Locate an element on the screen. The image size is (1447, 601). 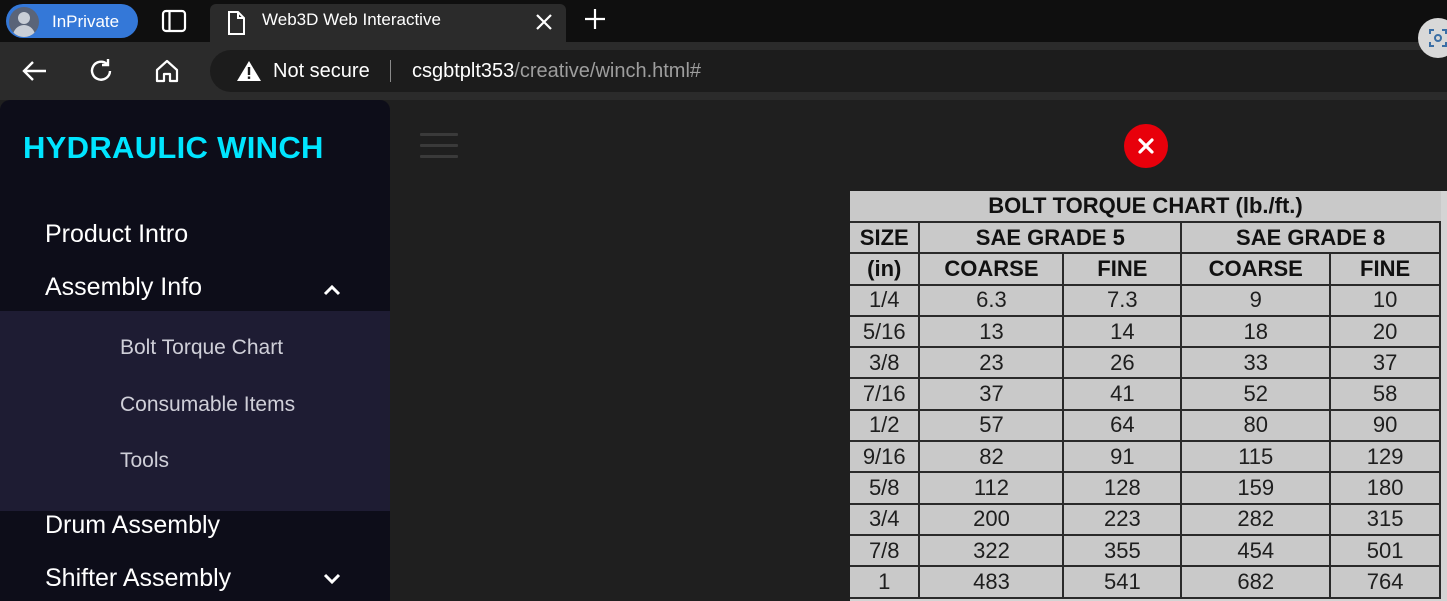
table-row: 1 483 541 682 764 is located at coordinates (1145, 583).